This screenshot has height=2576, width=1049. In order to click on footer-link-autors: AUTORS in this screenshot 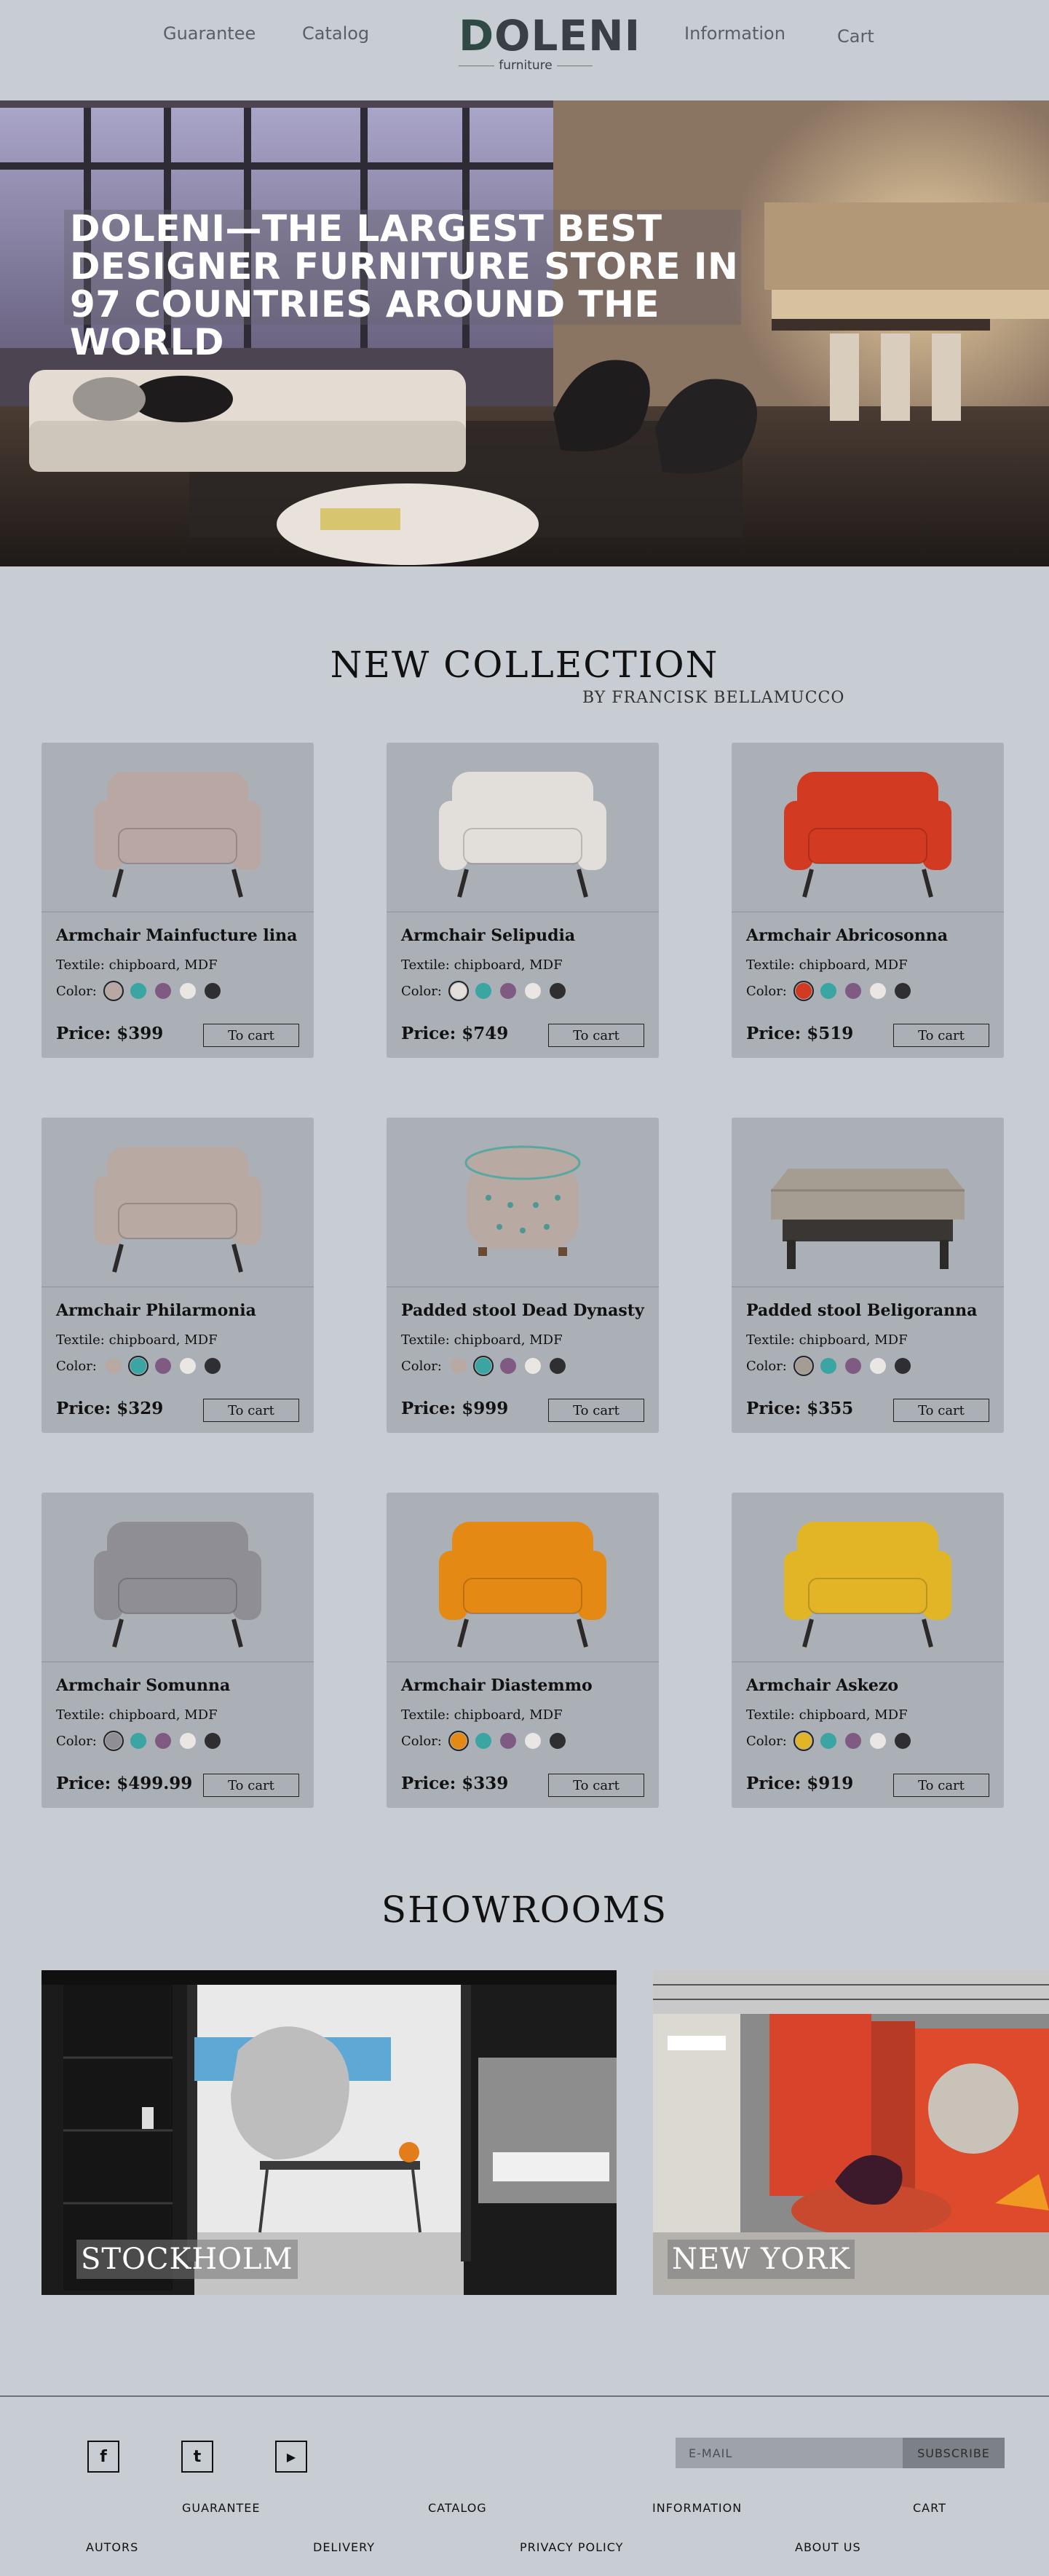, I will do `click(112, 2547)`.